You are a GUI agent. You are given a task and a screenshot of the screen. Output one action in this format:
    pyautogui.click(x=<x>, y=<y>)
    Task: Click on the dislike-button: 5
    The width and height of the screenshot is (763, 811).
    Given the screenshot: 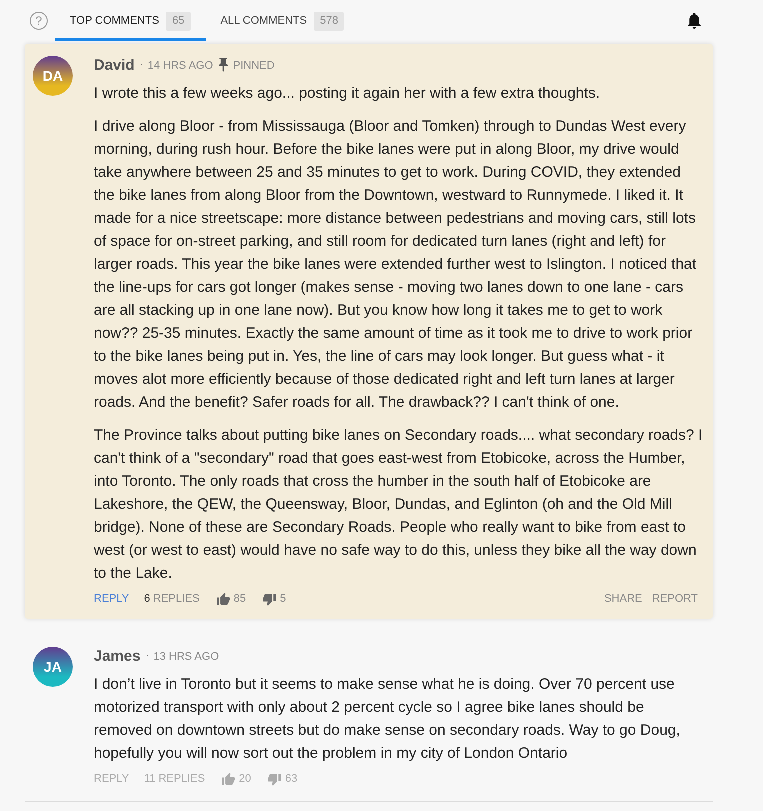 What is the action you would take?
    pyautogui.click(x=274, y=599)
    